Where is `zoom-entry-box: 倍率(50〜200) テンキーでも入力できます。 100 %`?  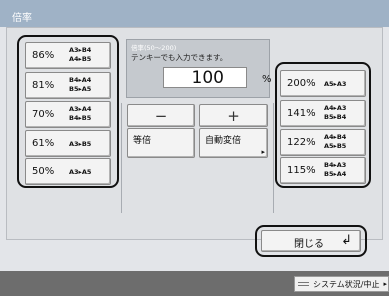 zoom-entry-box: 倍率(50〜200) テンキーでも入力できます。 100 % is located at coordinates (199, 68).